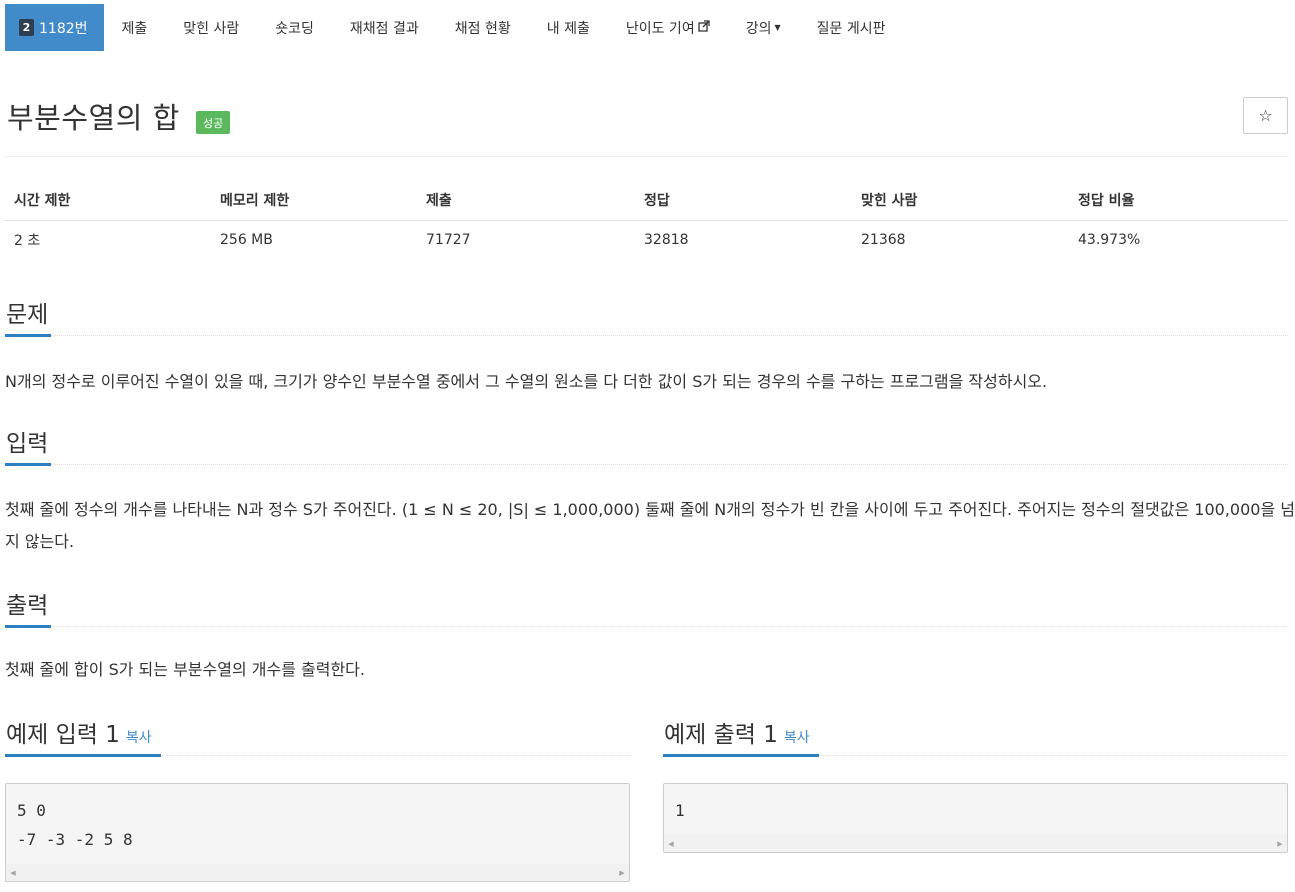 The height and width of the screenshot is (892, 1295). What do you see at coordinates (317, 832) in the screenshot?
I see `sample-input-box: 5 0 -7 -3 -2 5 8 ◀ ▶` at bounding box center [317, 832].